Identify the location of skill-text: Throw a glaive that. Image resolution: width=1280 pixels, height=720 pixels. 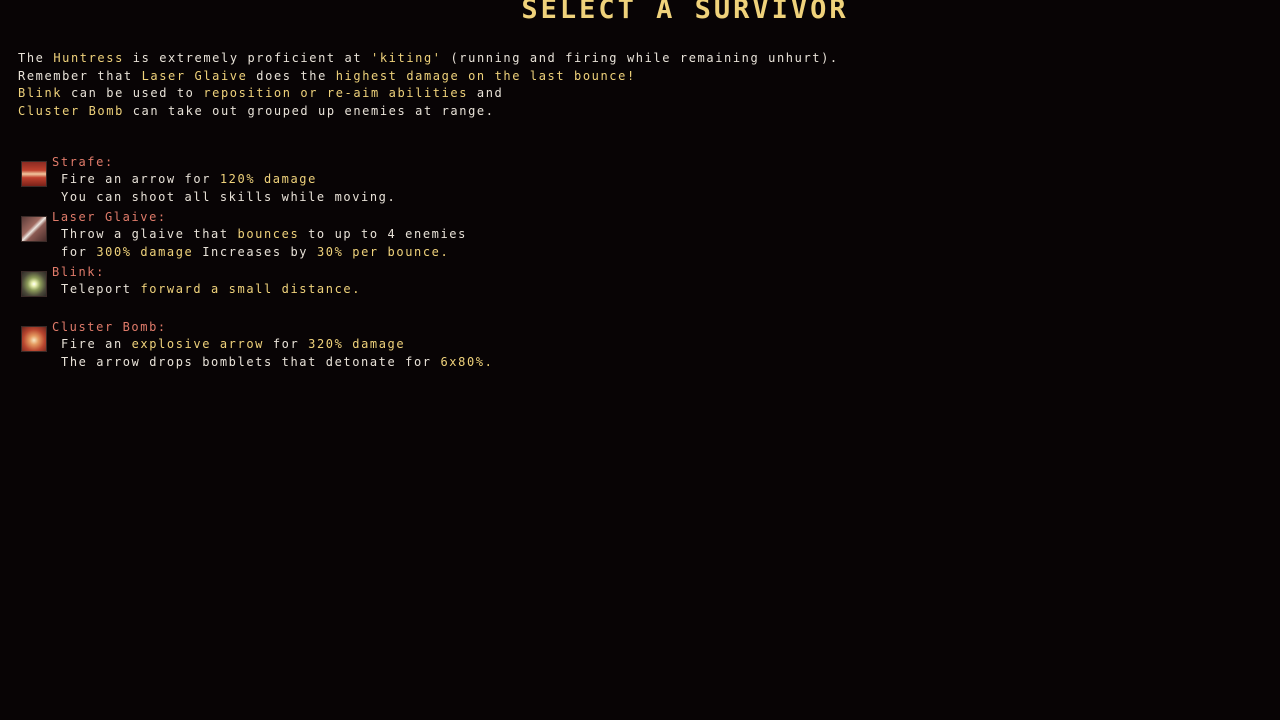
(145, 234).